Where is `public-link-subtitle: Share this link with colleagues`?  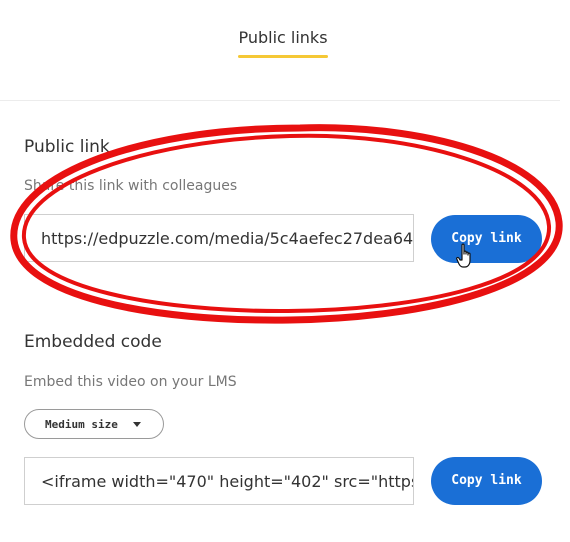
public-link-subtitle: Share this link with colleagues is located at coordinates (131, 186).